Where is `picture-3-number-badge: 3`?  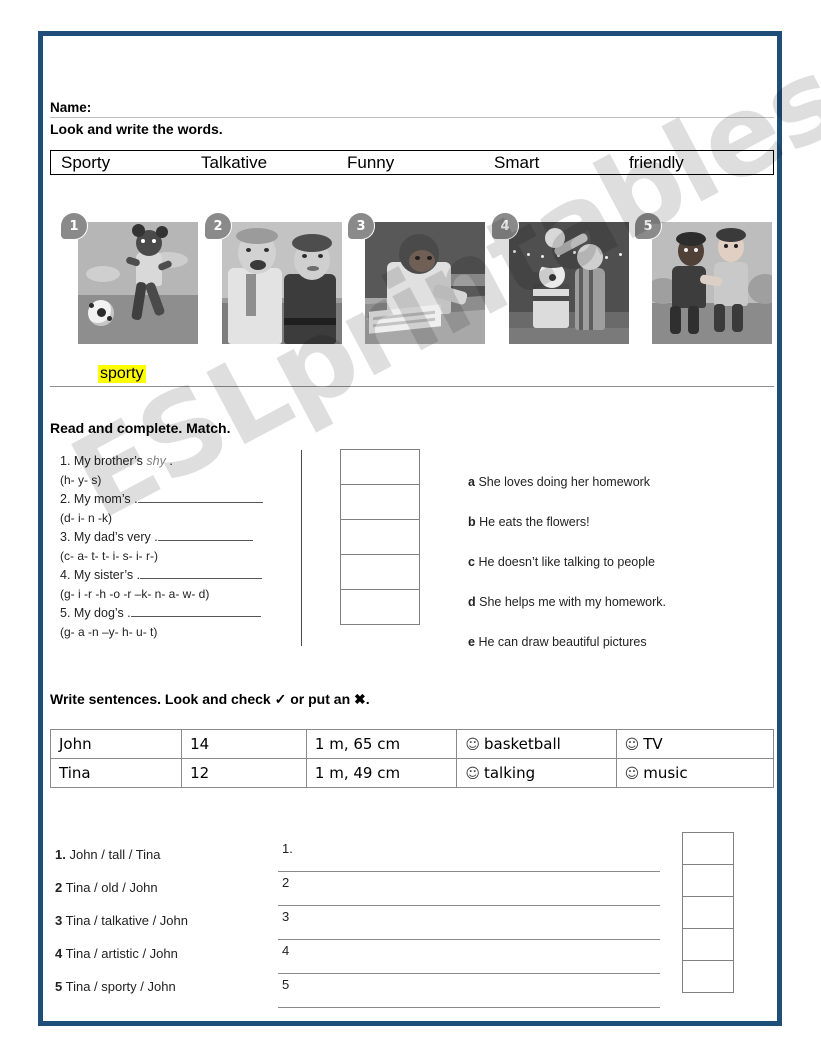 picture-3-number-badge: 3 is located at coordinates (361, 226).